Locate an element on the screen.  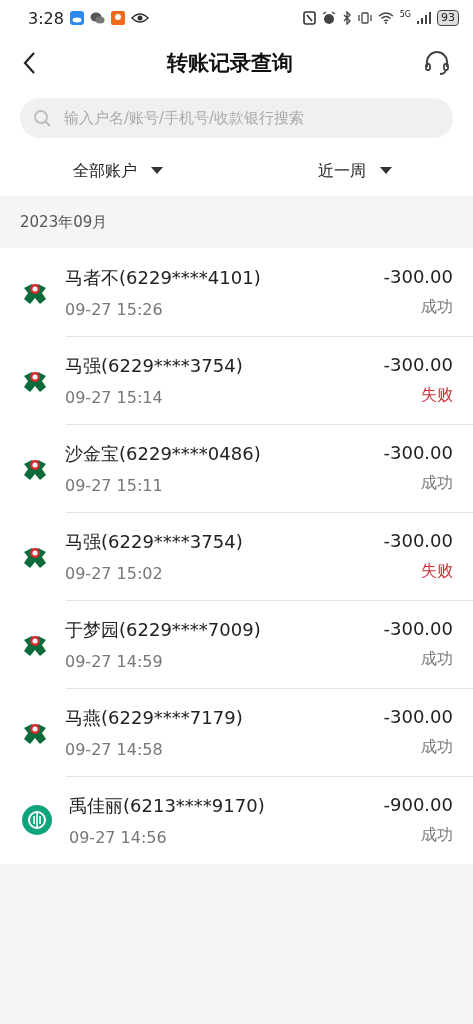
bluetooth-icon is located at coordinates (346, 18).